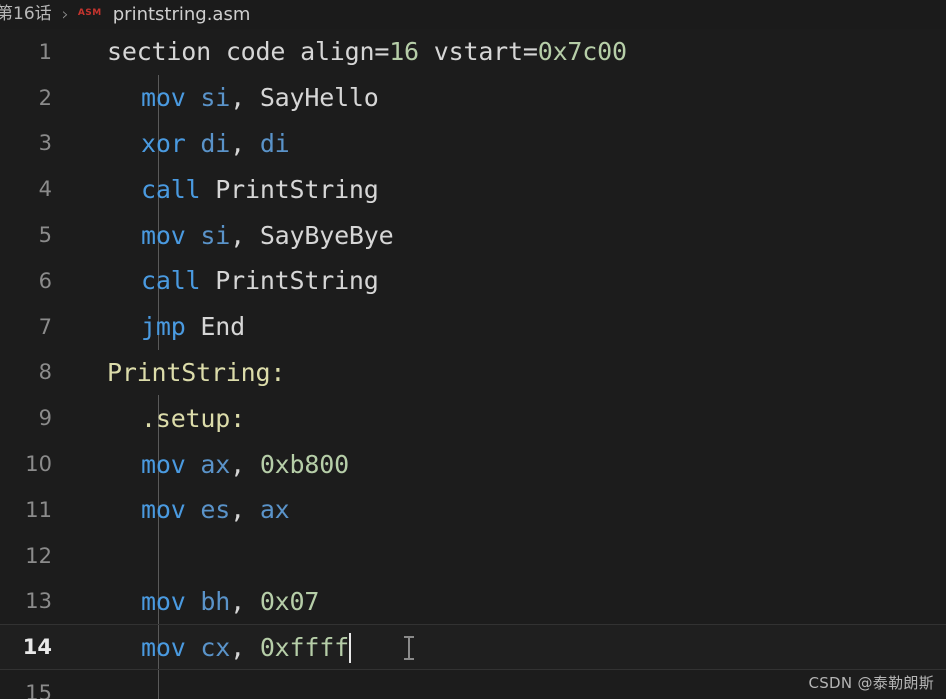 The image size is (946, 699). I want to click on code-line: 8 PrintString:, so click(473, 373).